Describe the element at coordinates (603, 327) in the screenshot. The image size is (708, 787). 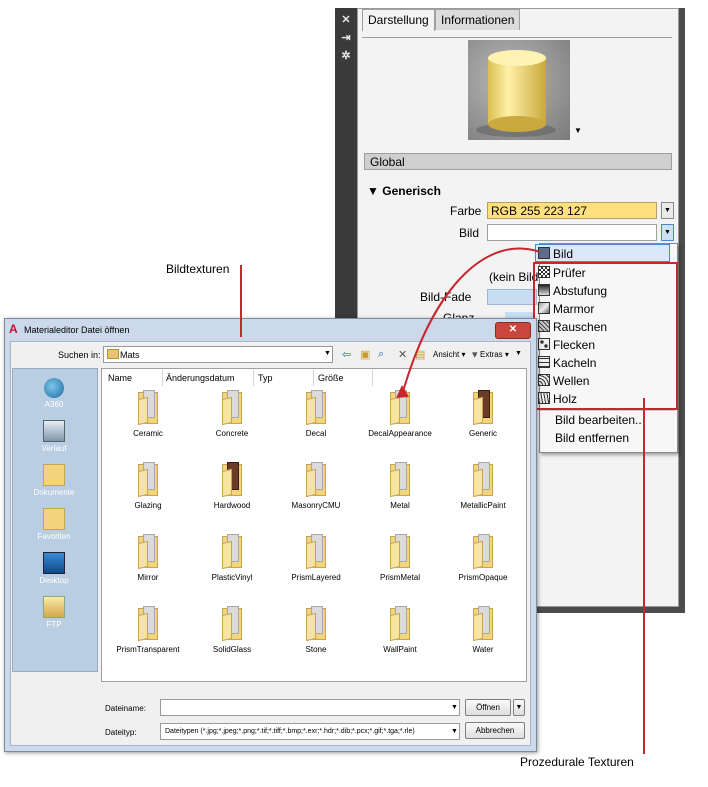
I see `menu-item-rauschen: Rauschen` at that location.